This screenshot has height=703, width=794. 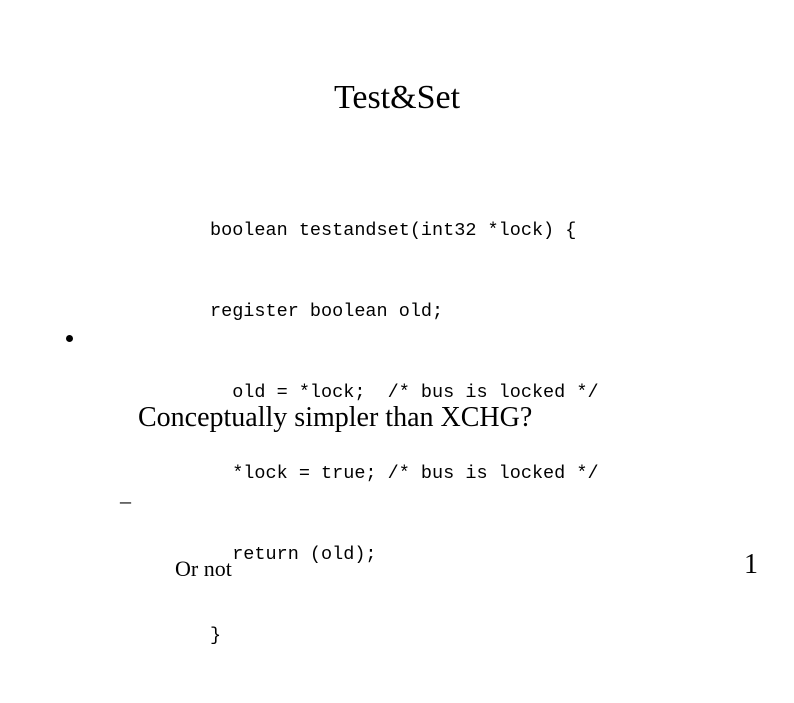 What do you see at coordinates (78, 338) in the screenshot?
I see `bullet-dot-icon` at bounding box center [78, 338].